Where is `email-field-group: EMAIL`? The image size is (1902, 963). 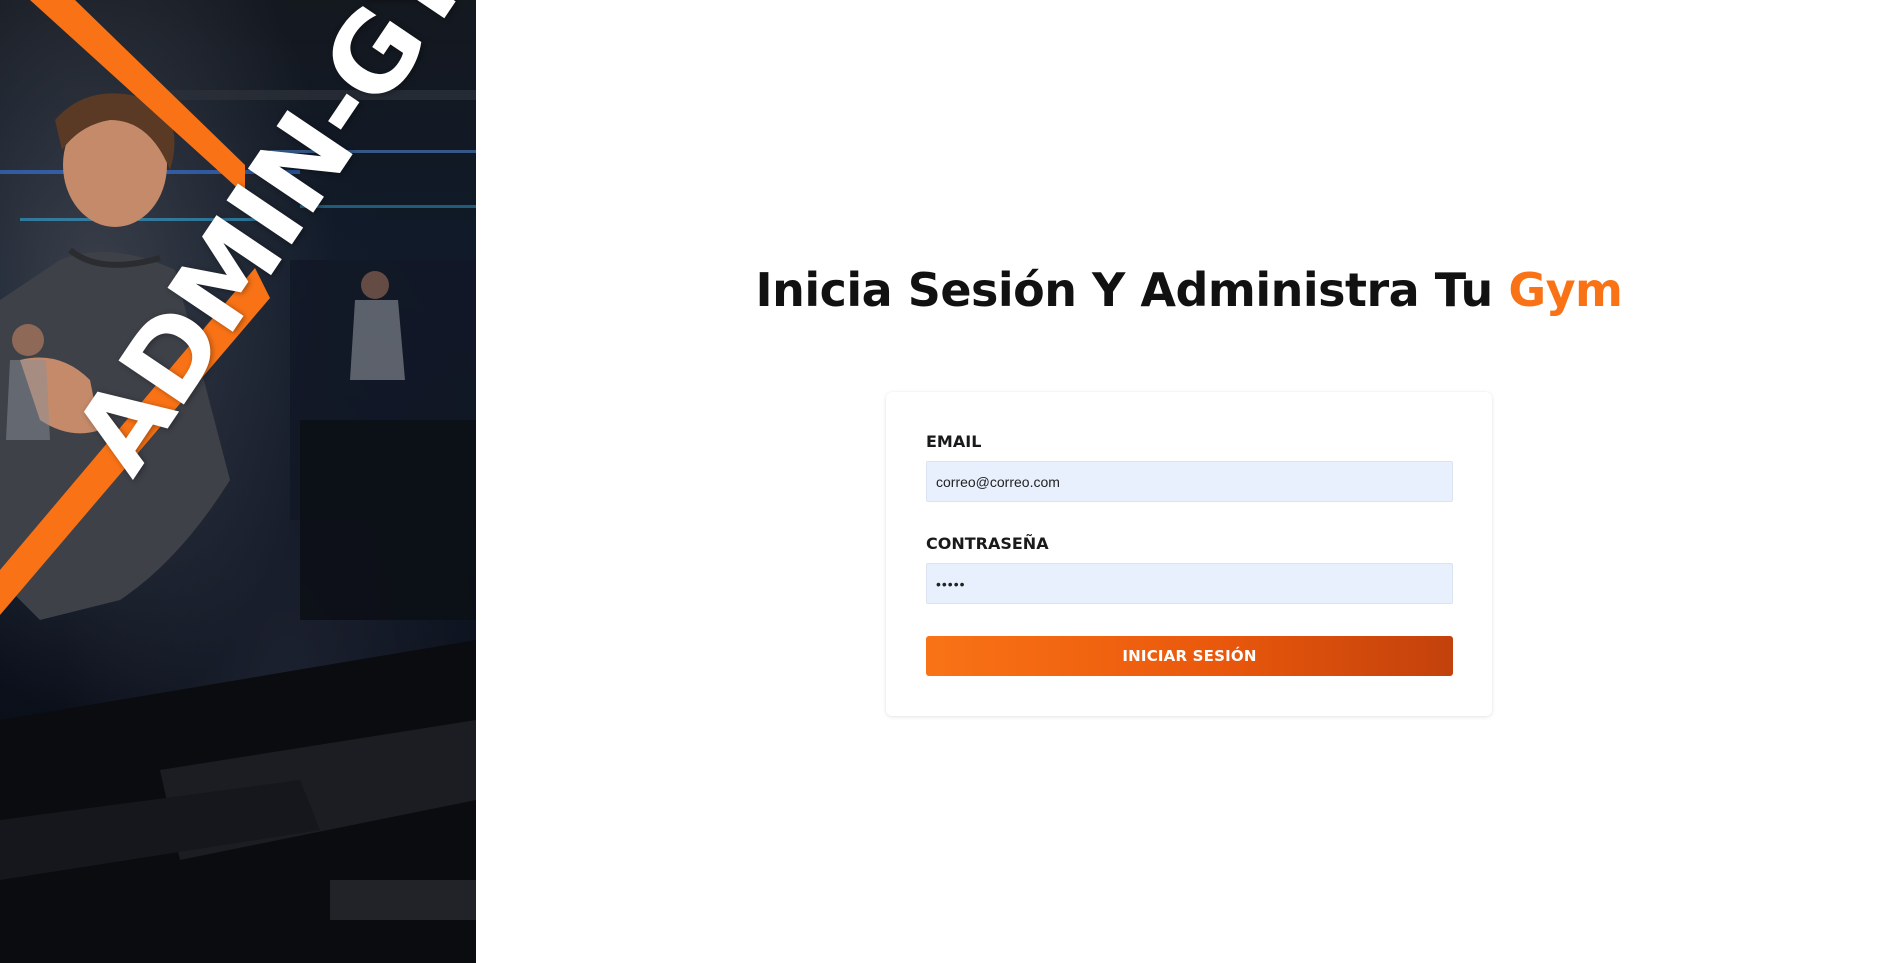 email-field-group: EMAIL is located at coordinates (1189, 473).